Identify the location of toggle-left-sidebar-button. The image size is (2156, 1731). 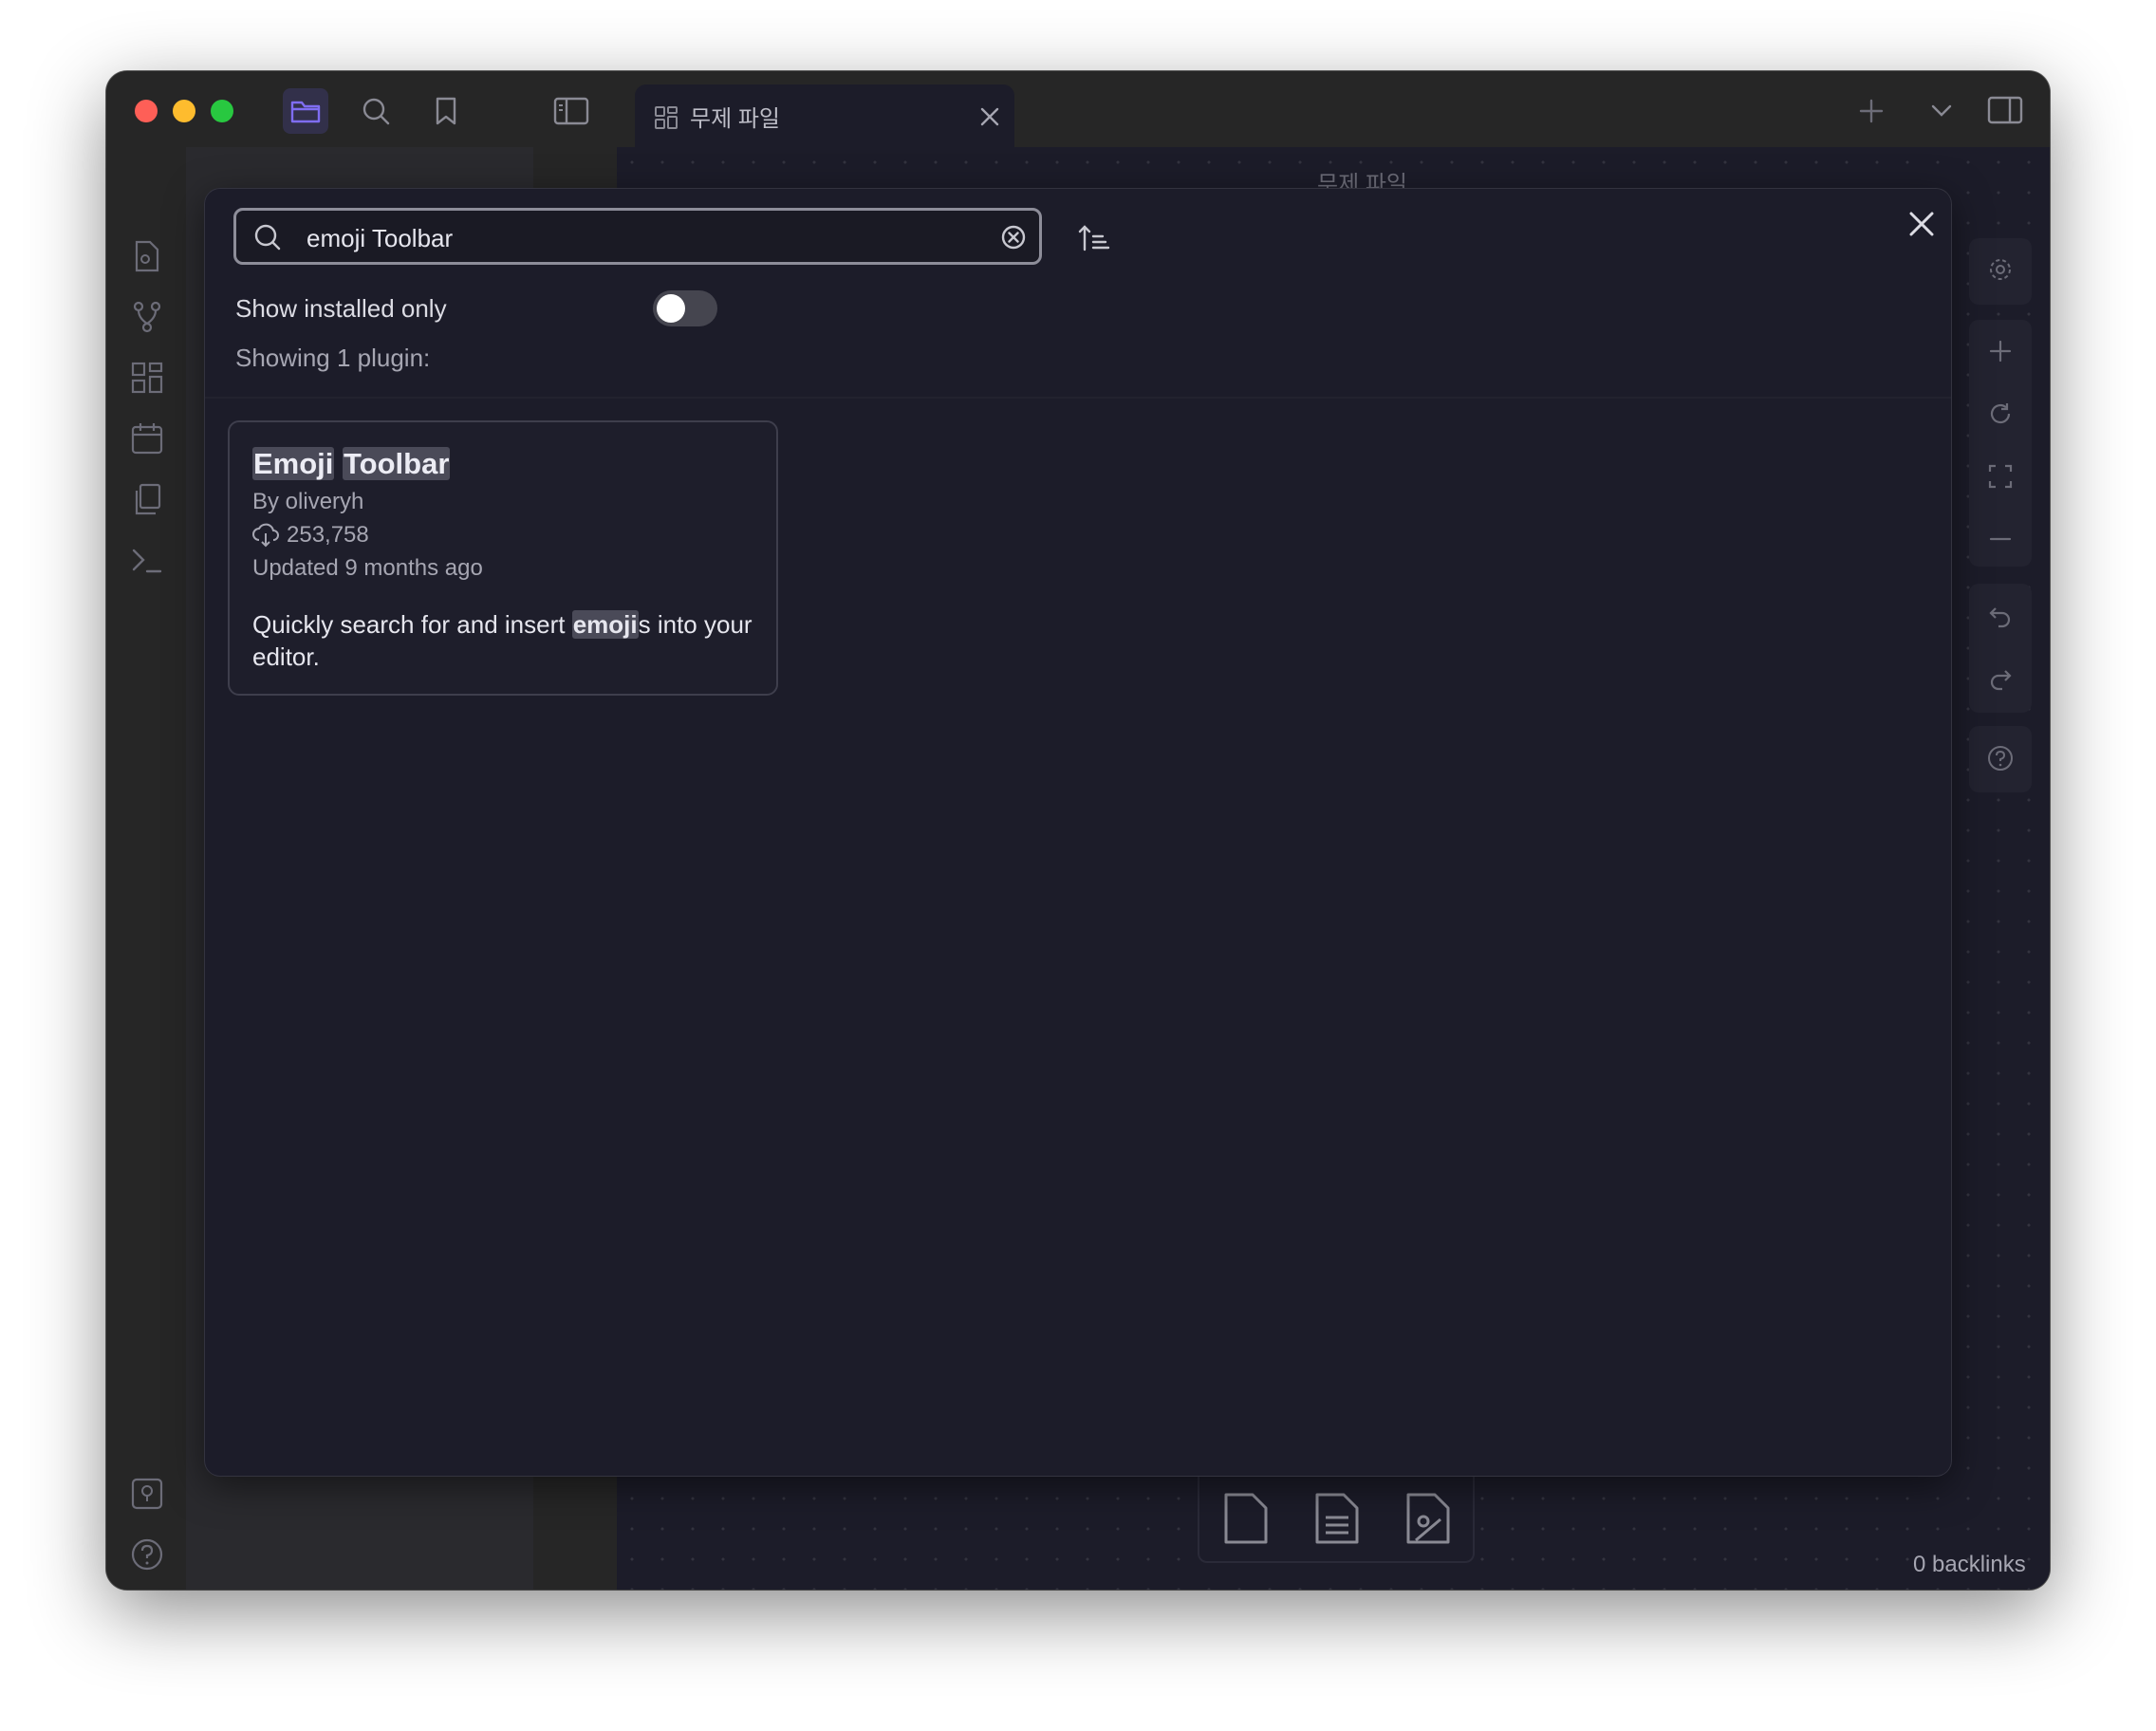
(571, 111).